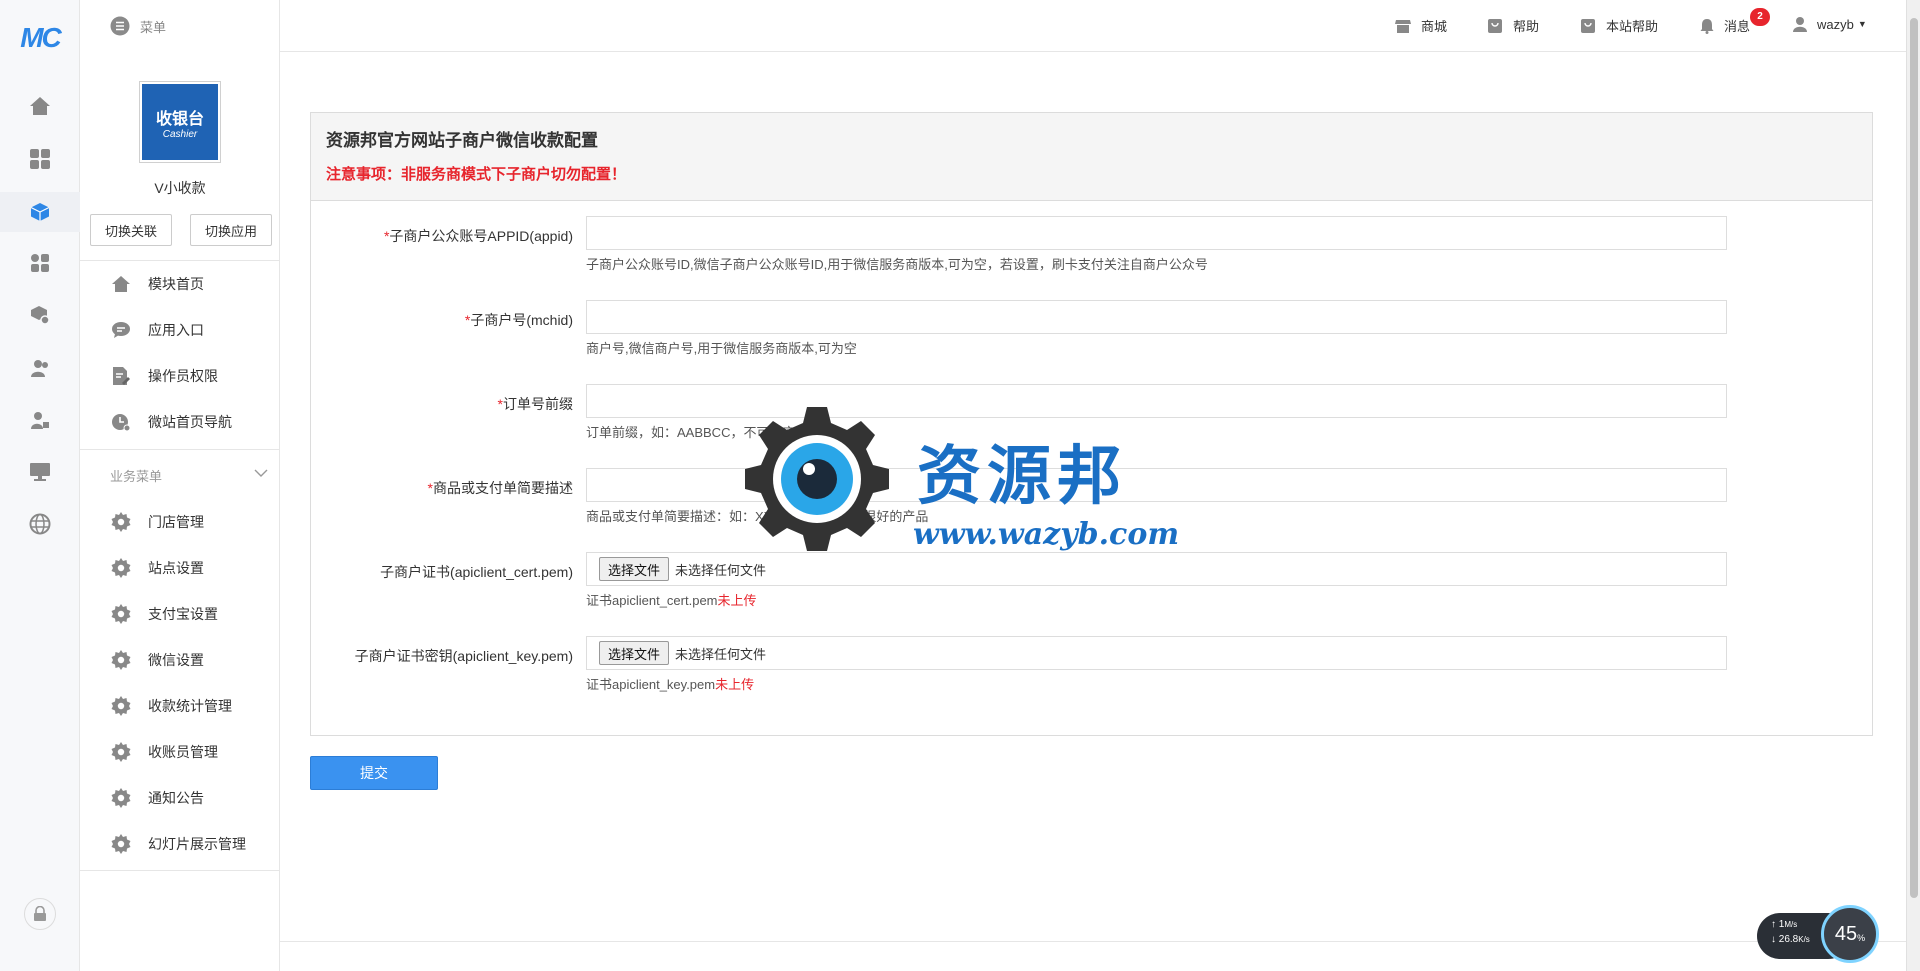 This screenshot has width=1920, height=971. I want to click on help-link: 帮助, so click(1513, 25).